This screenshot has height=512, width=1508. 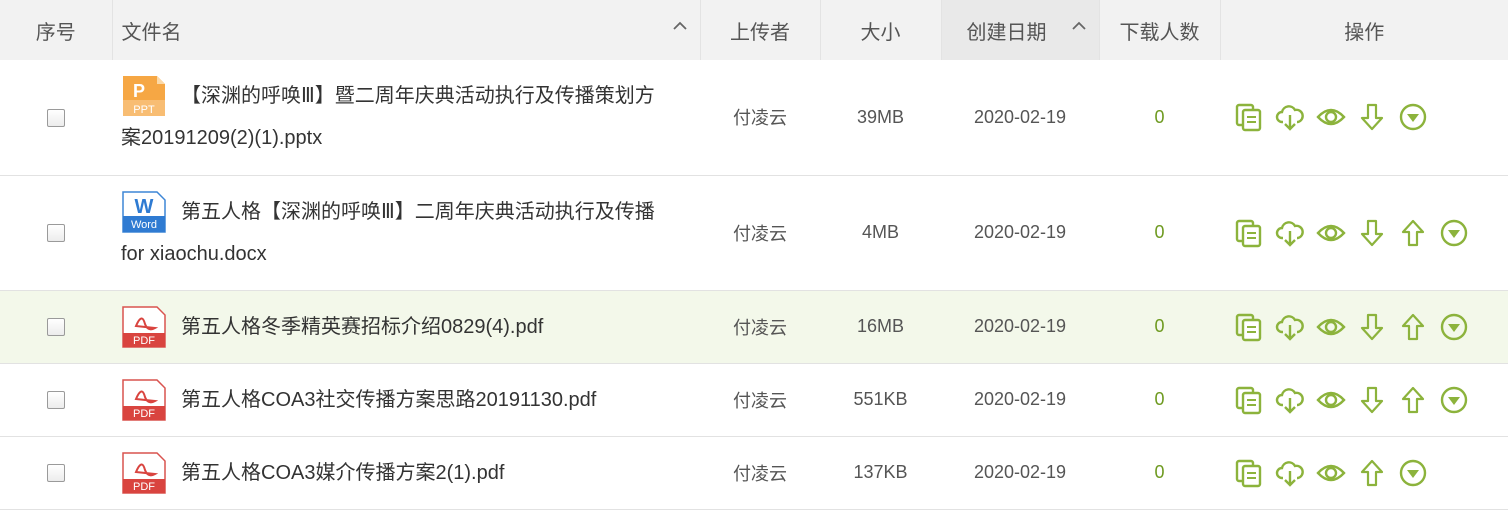 I want to click on ppt-file-icon: P PPT, so click(x=144, y=96).